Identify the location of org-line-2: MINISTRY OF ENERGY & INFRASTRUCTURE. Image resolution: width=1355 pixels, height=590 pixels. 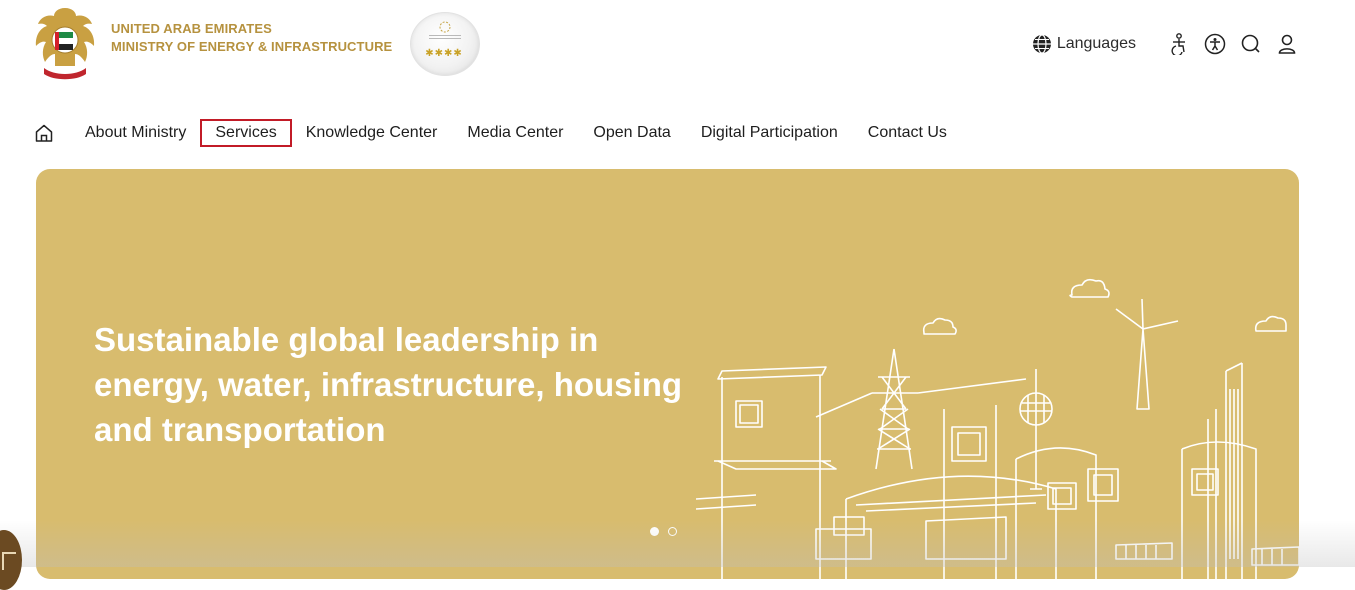
(252, 46).